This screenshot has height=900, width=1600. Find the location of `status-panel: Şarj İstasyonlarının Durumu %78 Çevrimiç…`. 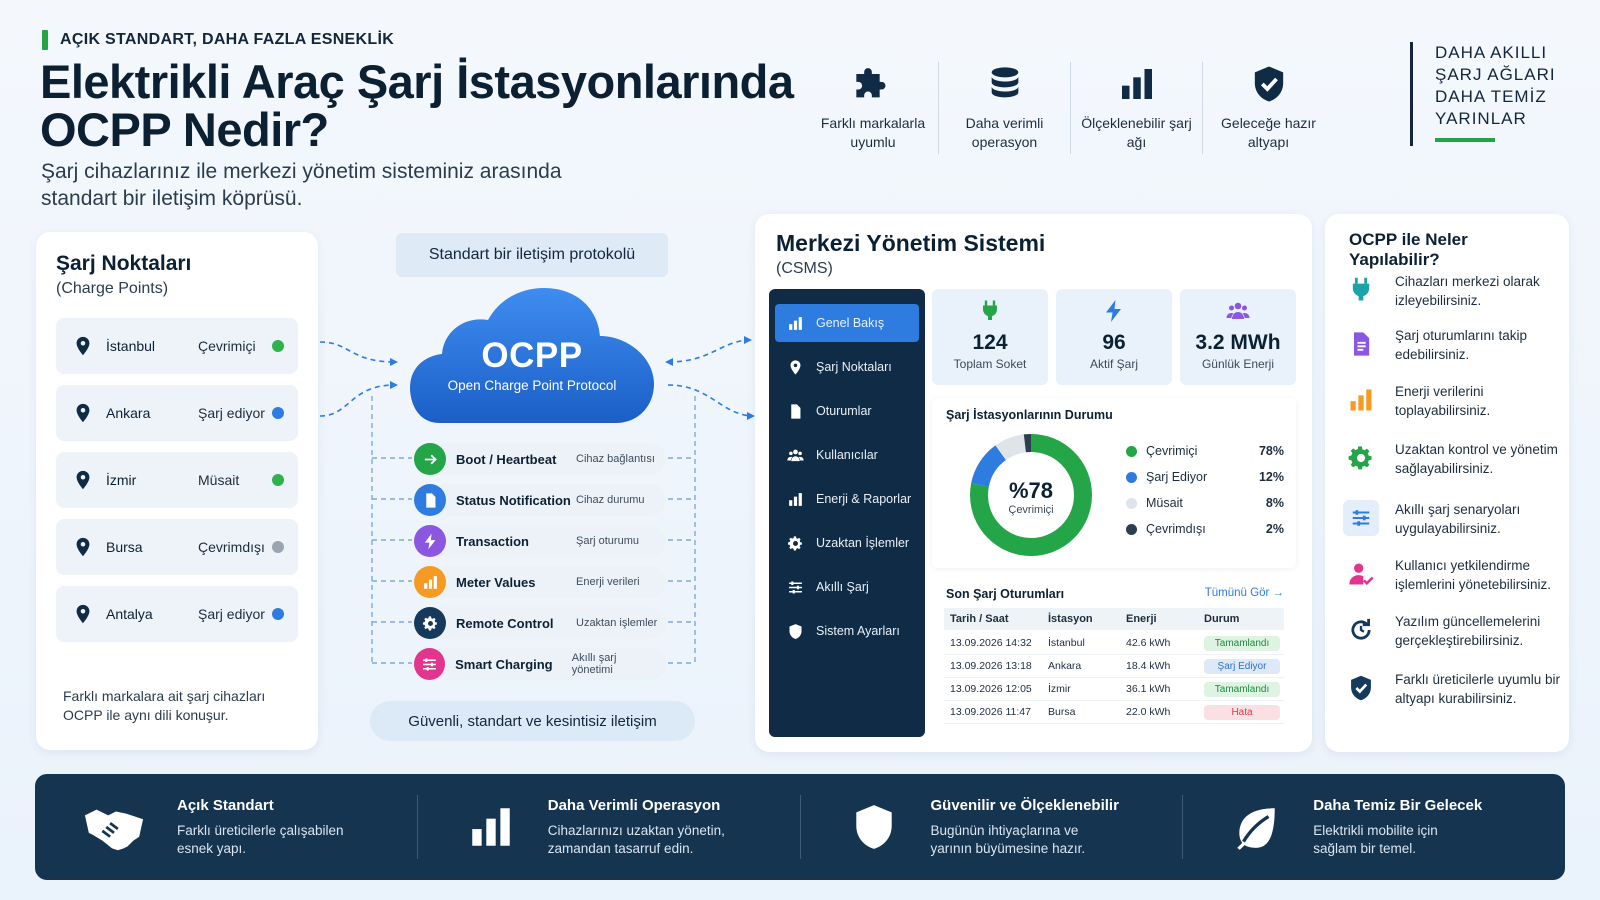

status-panel: Şarj İstasyonlarının Durumu %78 Çevrimiç… is located at coordinates (1114, 483).